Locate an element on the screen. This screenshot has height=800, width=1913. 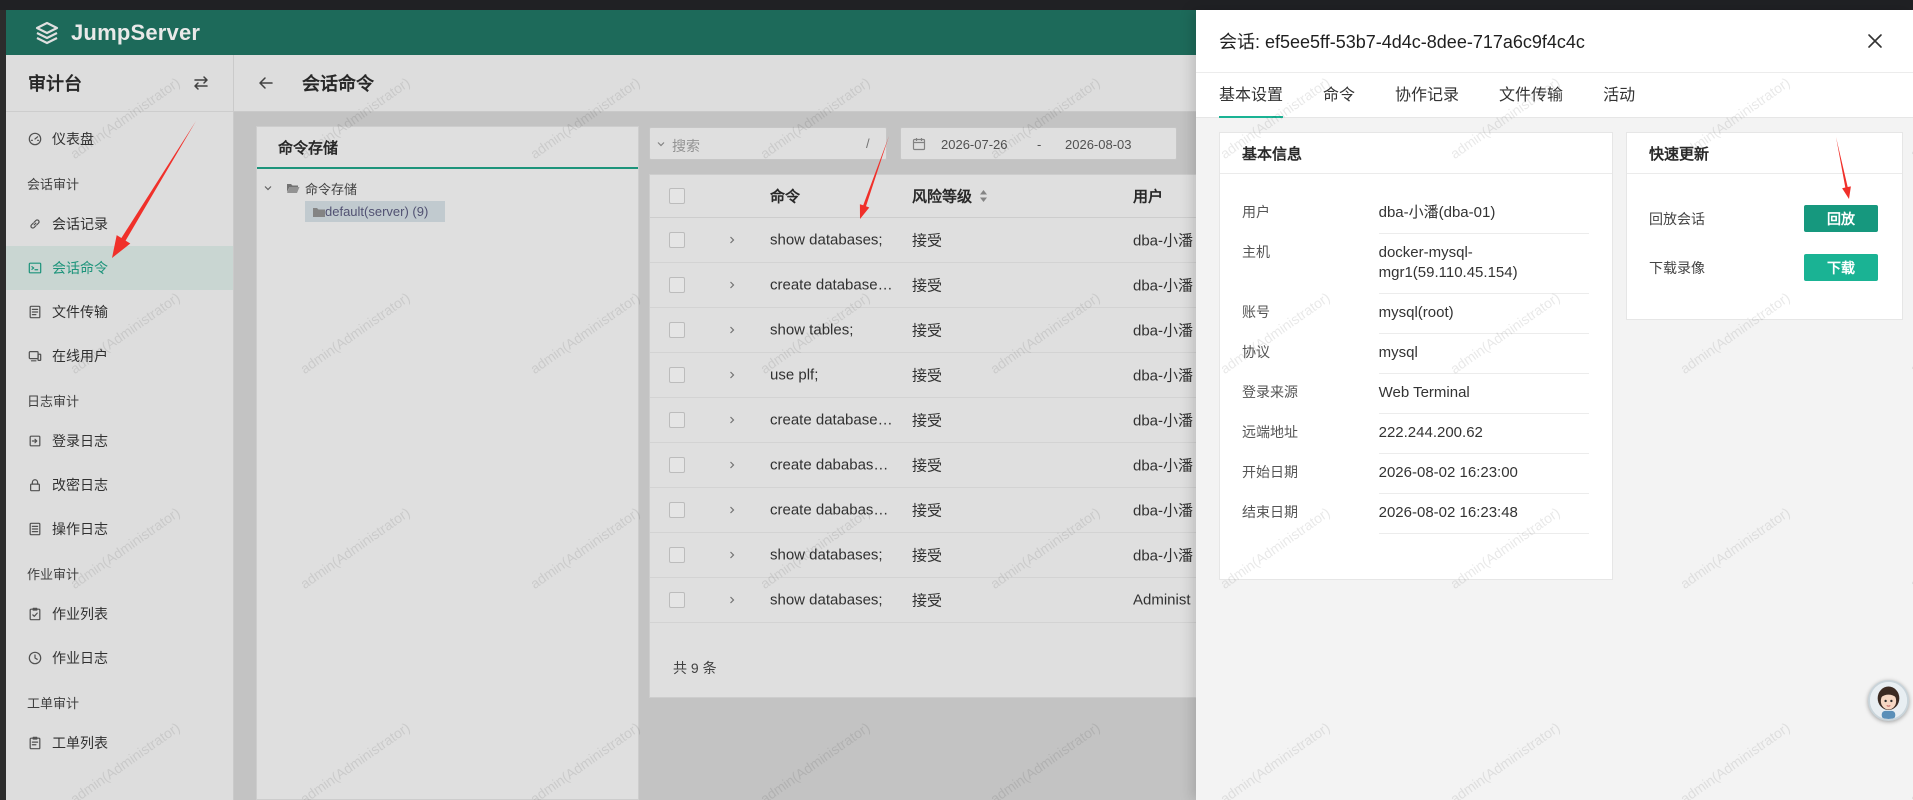
quick-update-row: 下载录像 下载 is located at coordinates (1763, 267).